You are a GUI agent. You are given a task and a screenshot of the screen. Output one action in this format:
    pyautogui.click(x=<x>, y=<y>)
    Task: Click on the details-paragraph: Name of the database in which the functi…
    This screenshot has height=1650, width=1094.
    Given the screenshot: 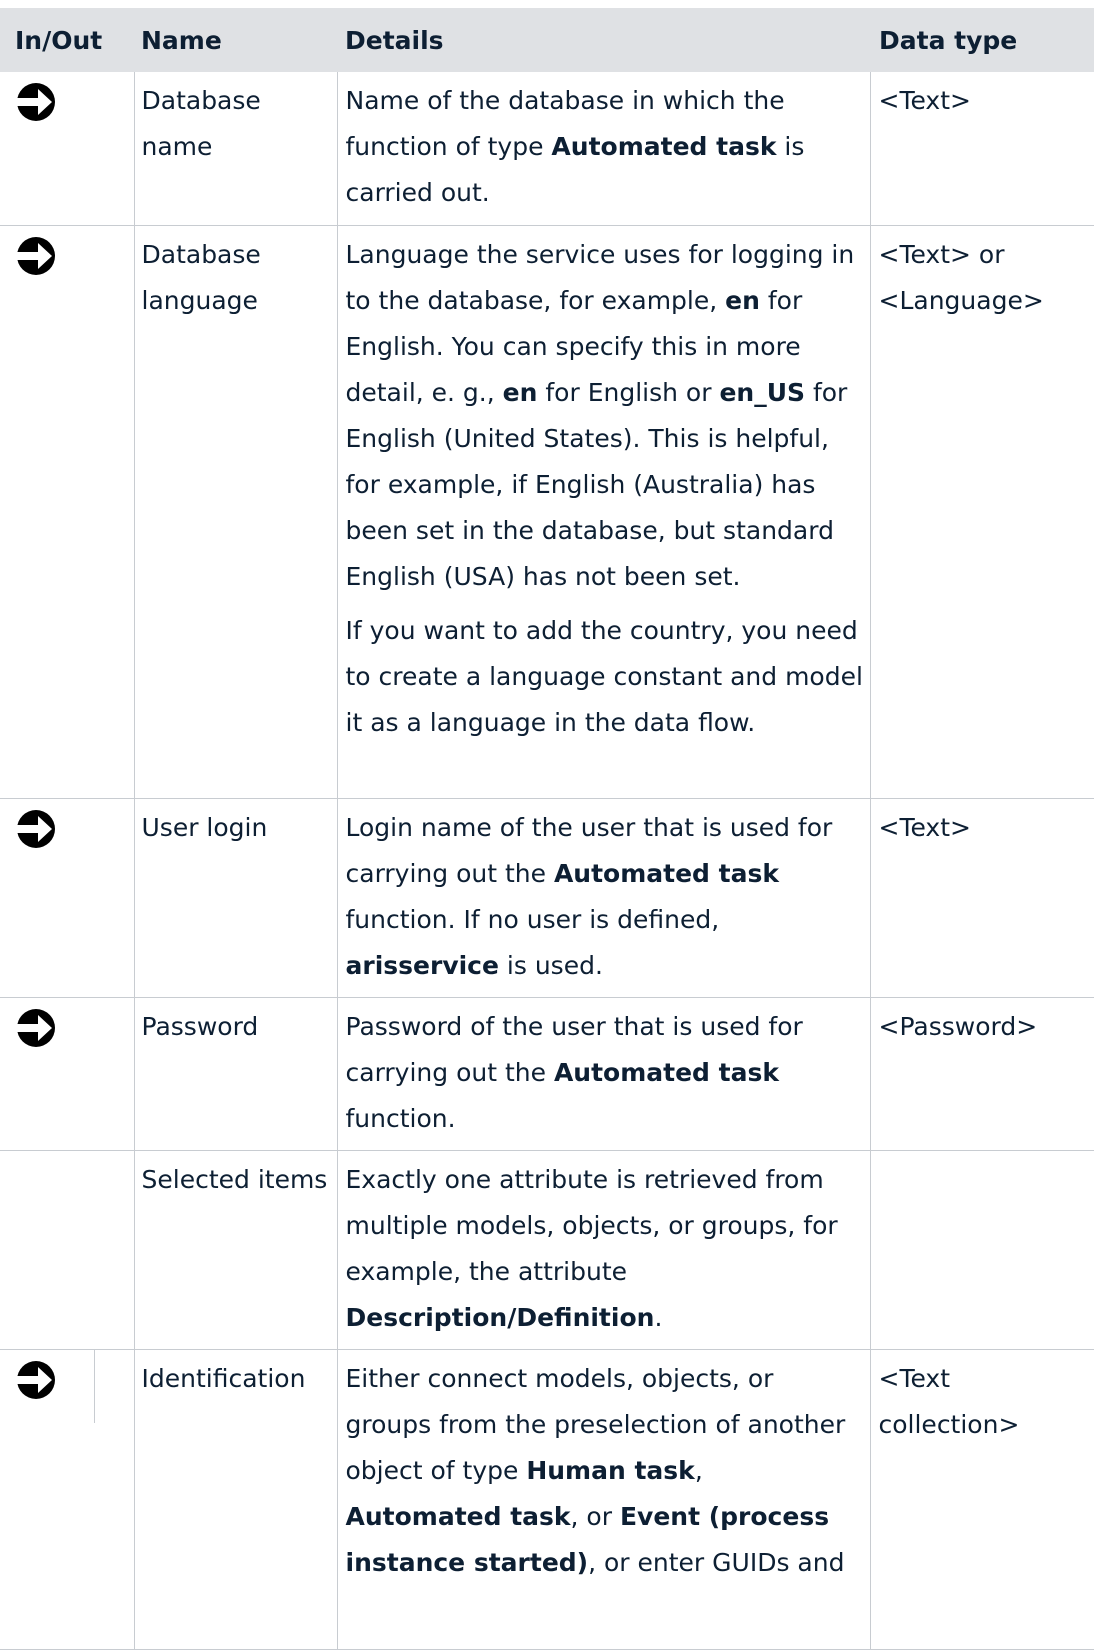 What is the action you would take?
    pyautogui.click(x=605, y=147)
    